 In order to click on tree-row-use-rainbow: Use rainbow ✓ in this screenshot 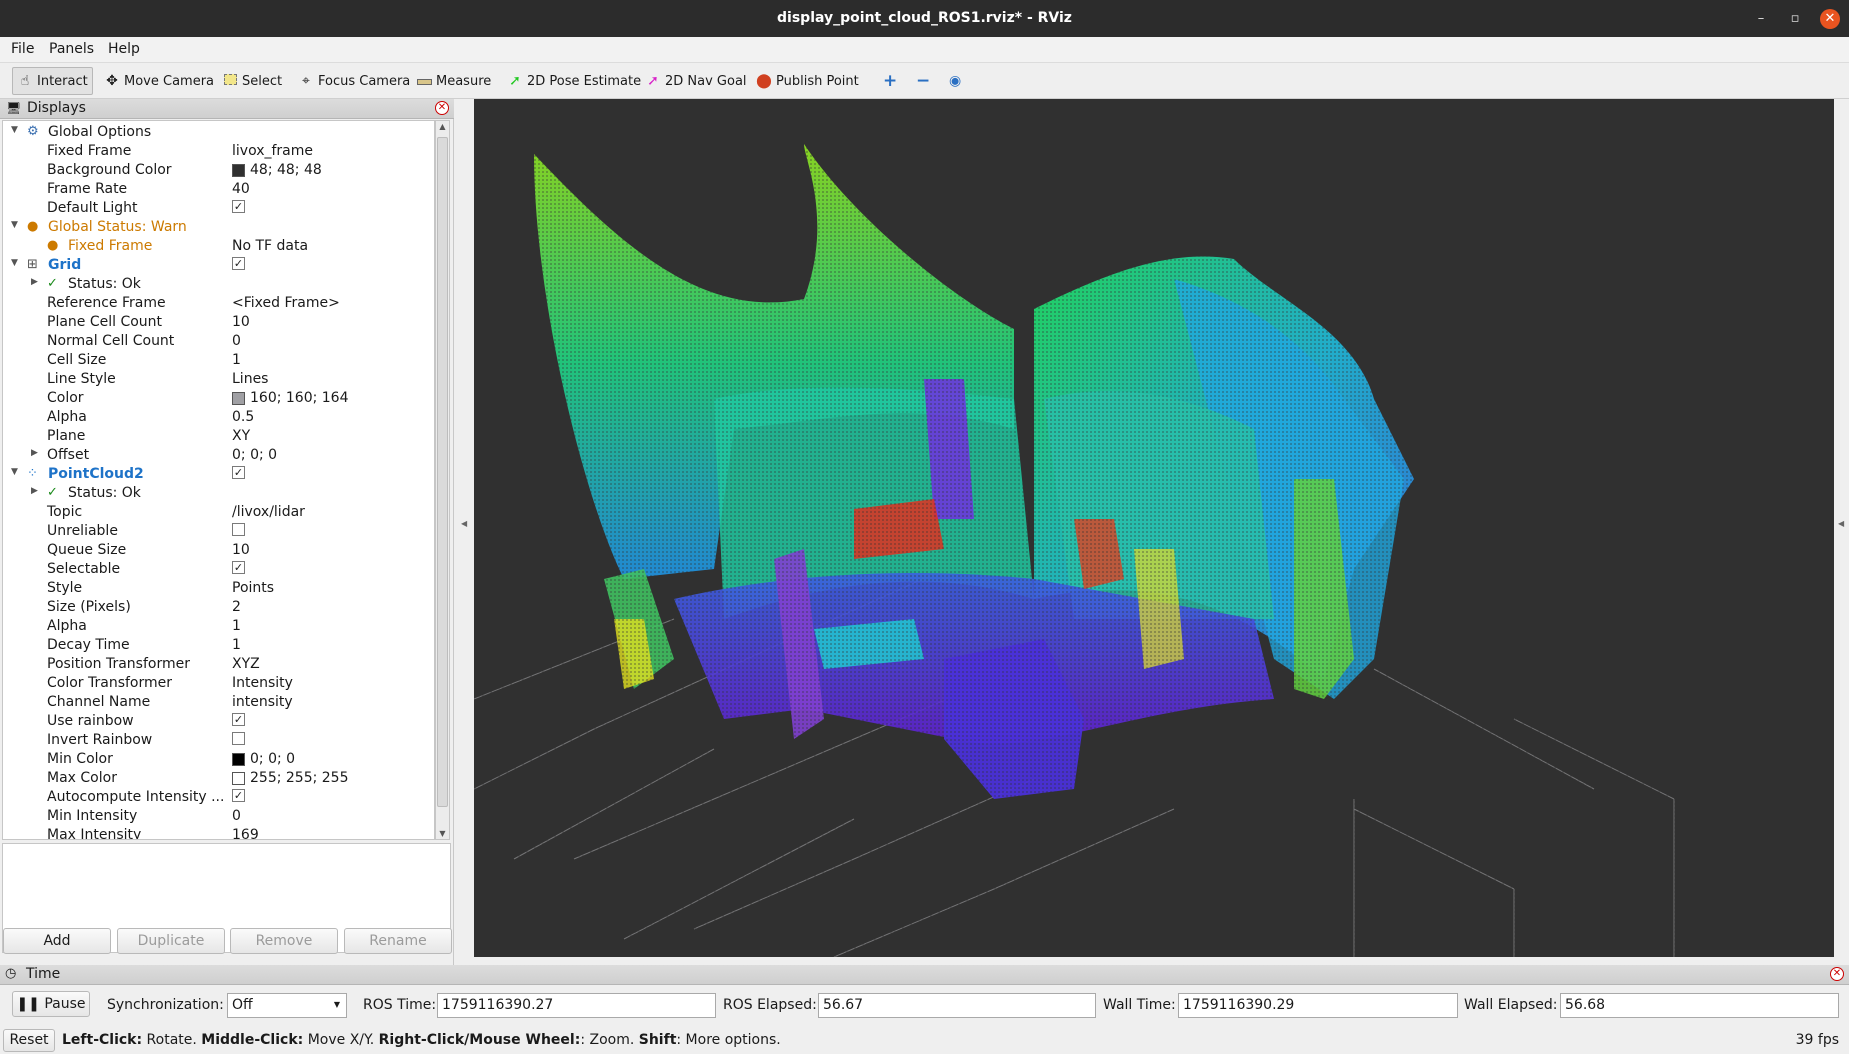, I will do `click(218, 721)`.